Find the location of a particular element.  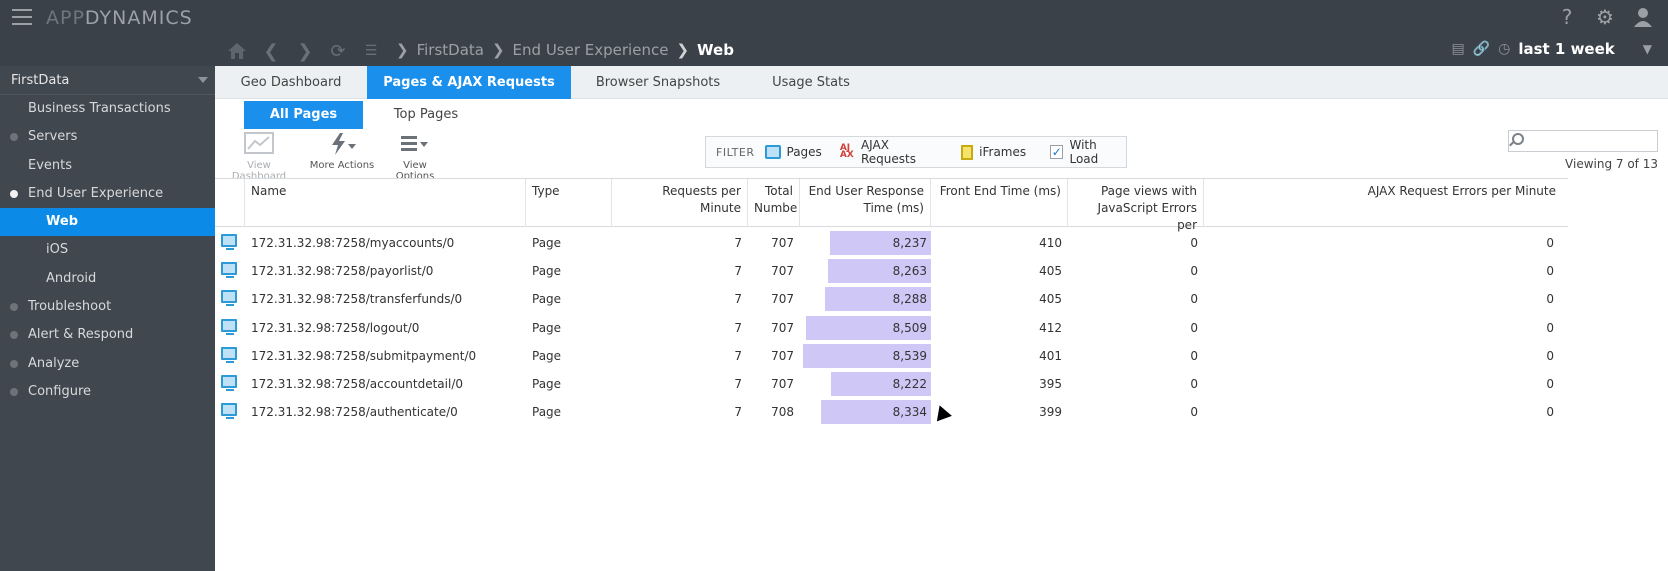

view-options-button: View Options is located at coordinates (415, 157).